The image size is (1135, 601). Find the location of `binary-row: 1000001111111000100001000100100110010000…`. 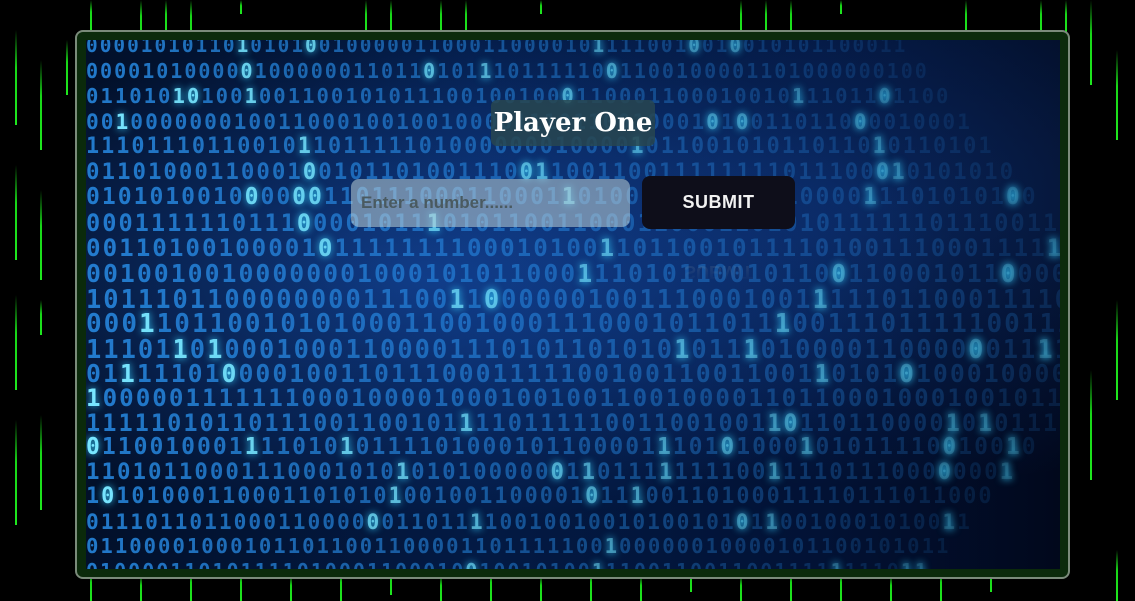

binary-row: 1000001111111000100001000100100110010000… is located at coordinates (573, 398).